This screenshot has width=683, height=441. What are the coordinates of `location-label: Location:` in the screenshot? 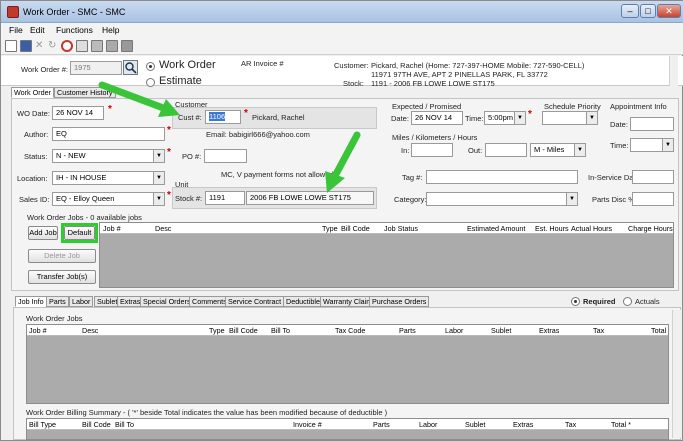 It's located at (32, 178).